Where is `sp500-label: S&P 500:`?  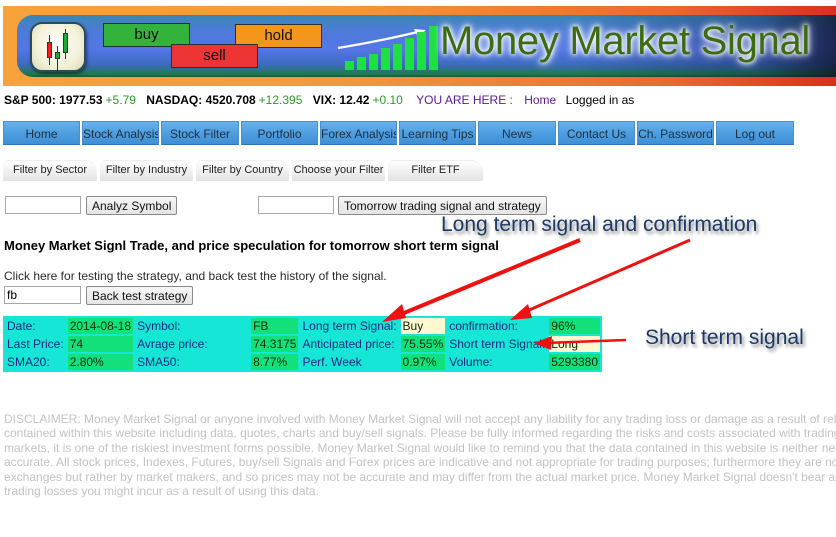 sp500-label: S&P 500: is located at coordinates (30, 100).